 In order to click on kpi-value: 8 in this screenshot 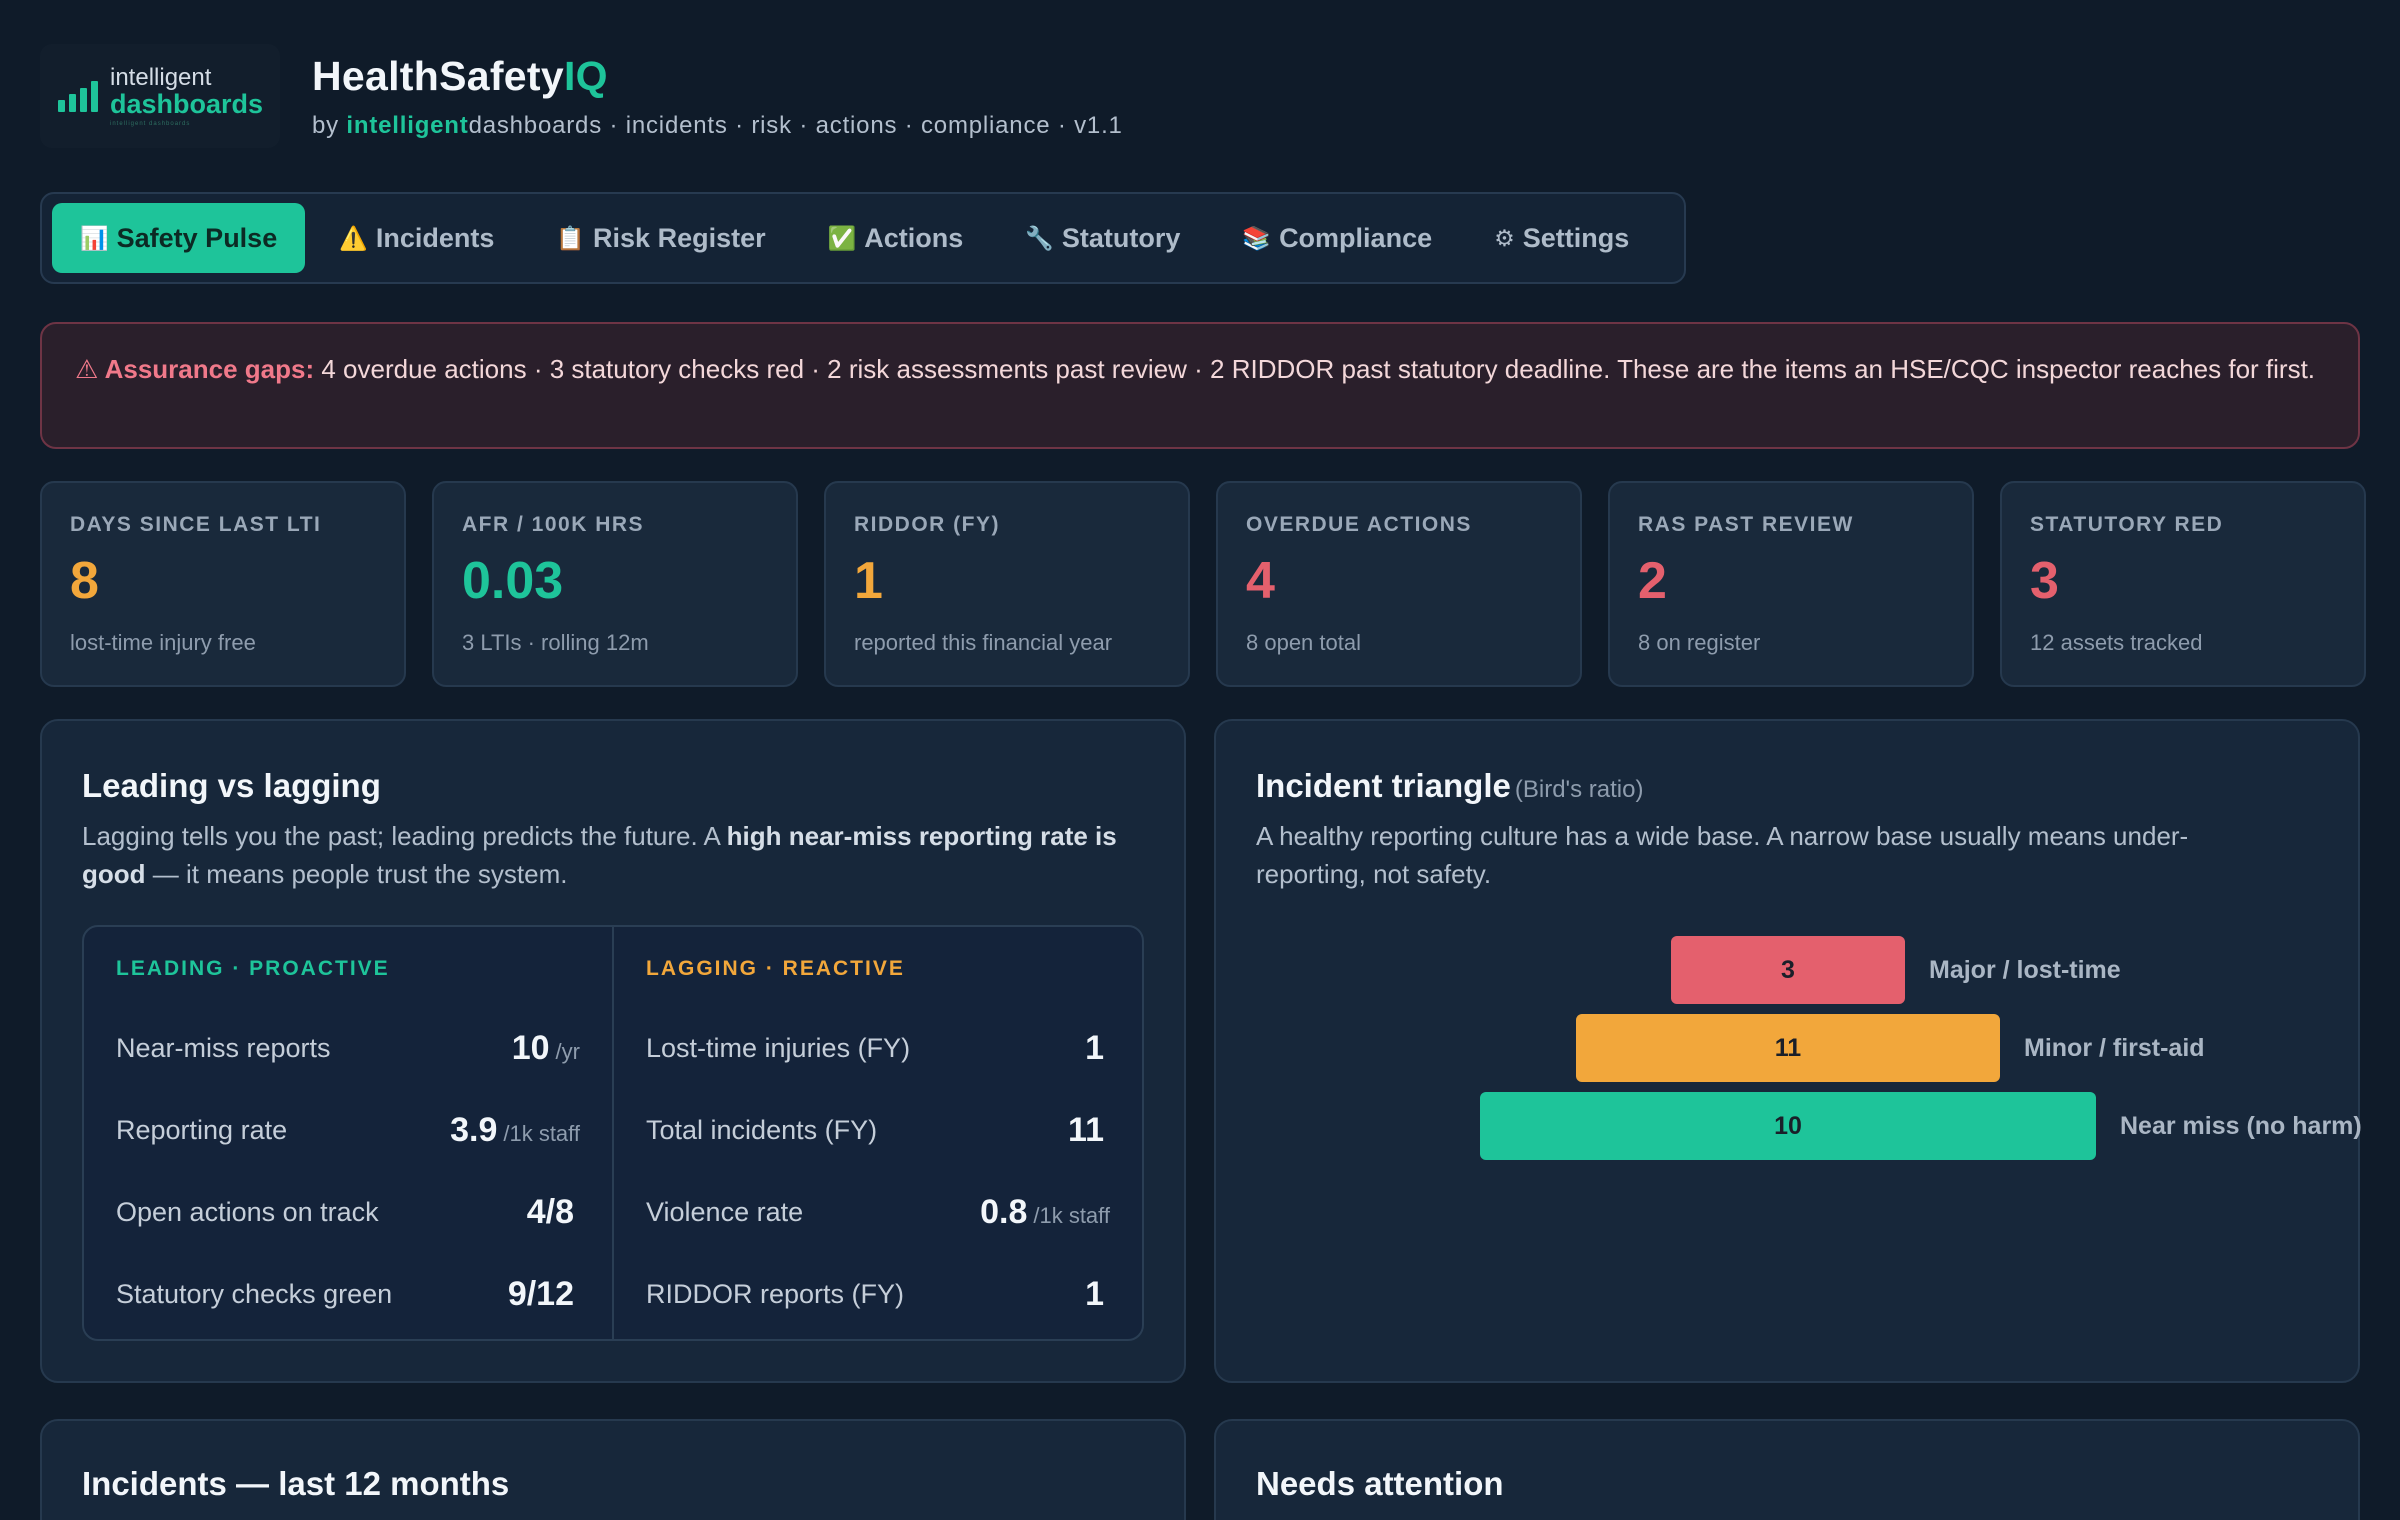, I will do `click(84, 581)`.